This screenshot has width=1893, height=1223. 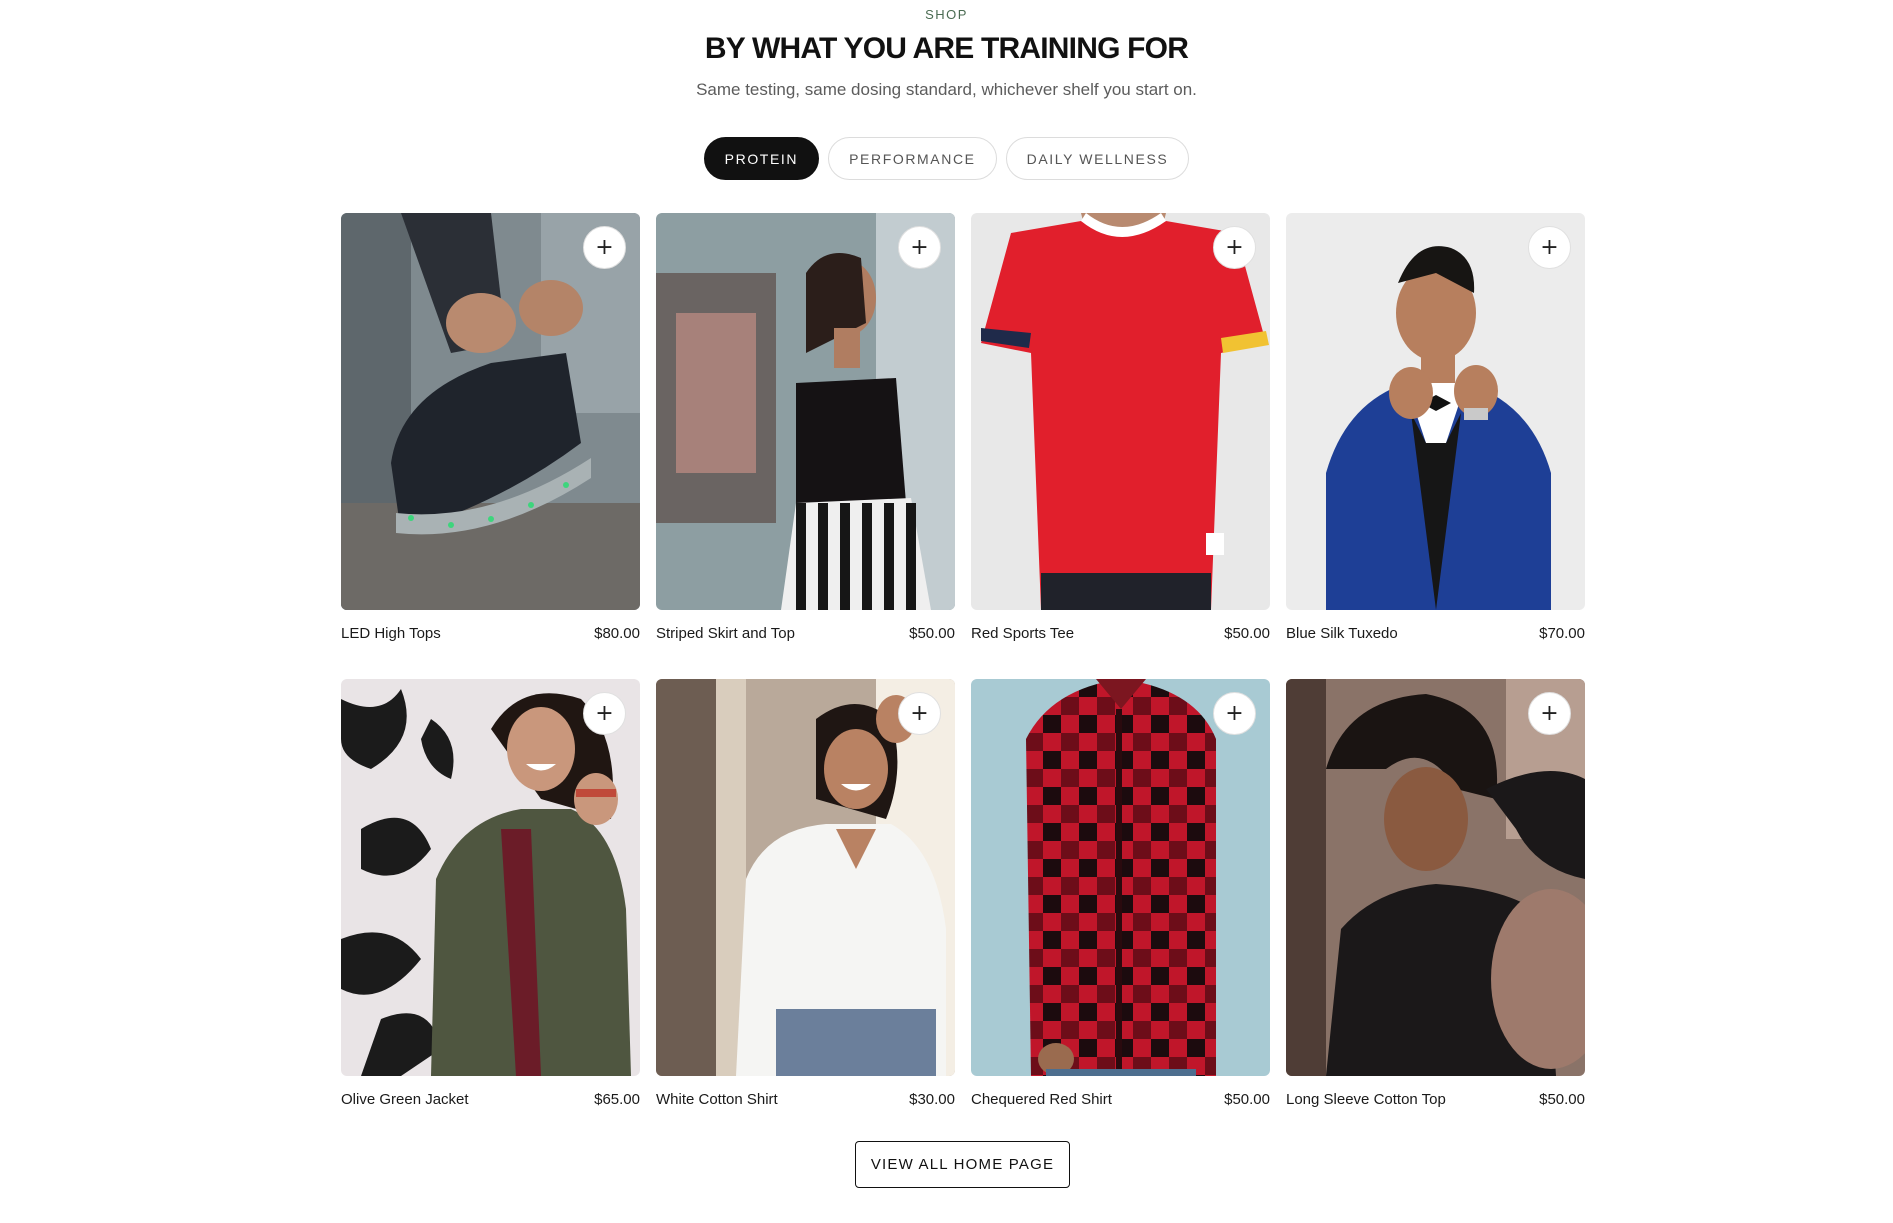 I want to click on product-meta: Blue Silk Tuxedo $70.00, so click(x=1435, y=633).